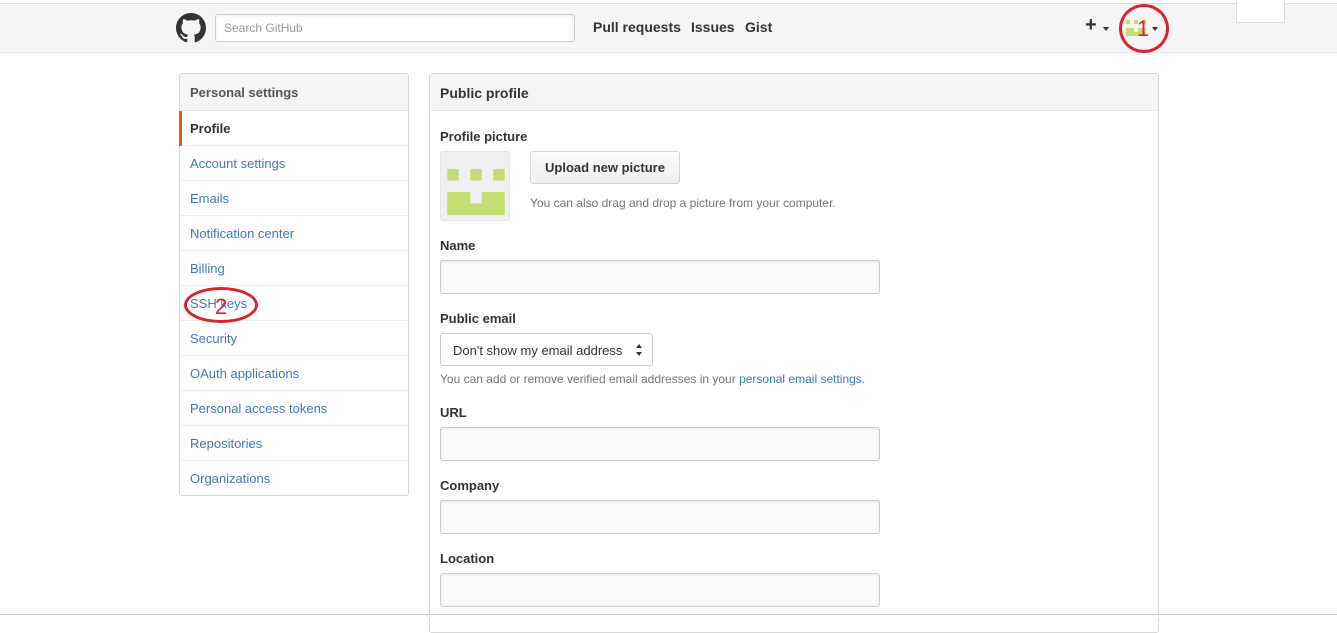 The height and width of the screenshot is (633, 1337). I want to click on company-field, so click(660, 517).